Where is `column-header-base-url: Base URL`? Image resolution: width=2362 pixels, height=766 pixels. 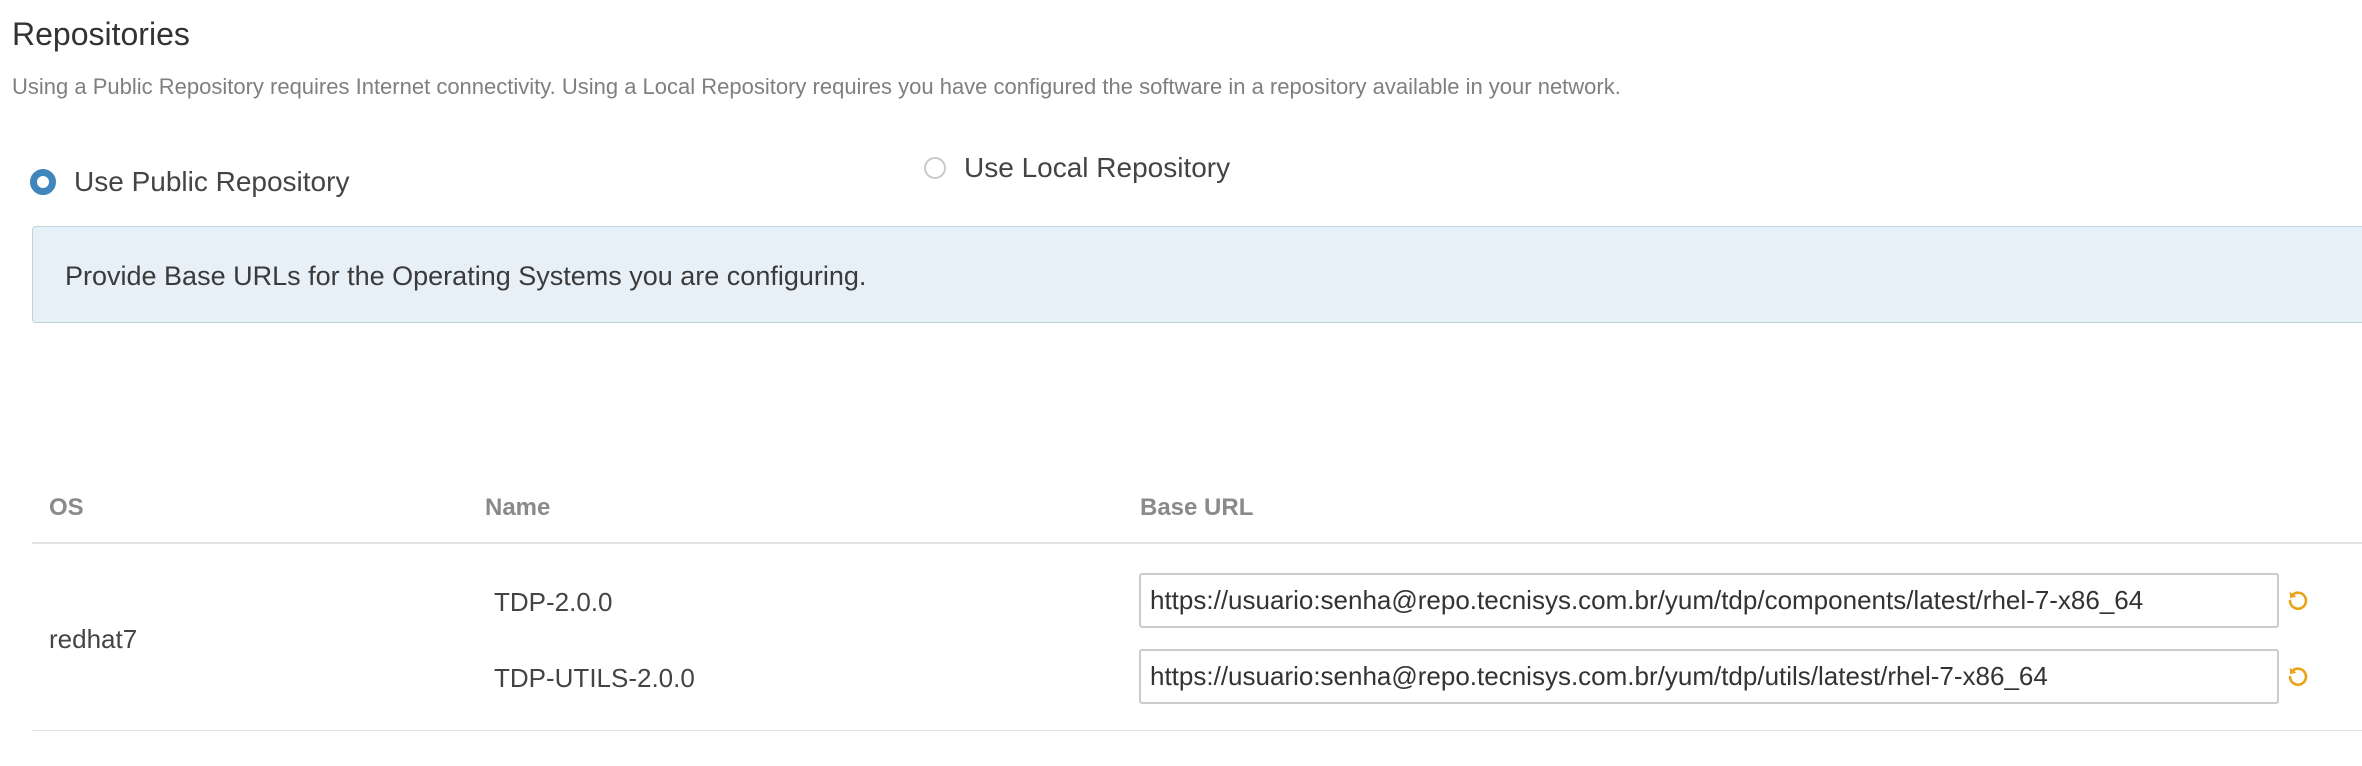 column-header-base-url: Base URL is located at coordinates (1197, 507).